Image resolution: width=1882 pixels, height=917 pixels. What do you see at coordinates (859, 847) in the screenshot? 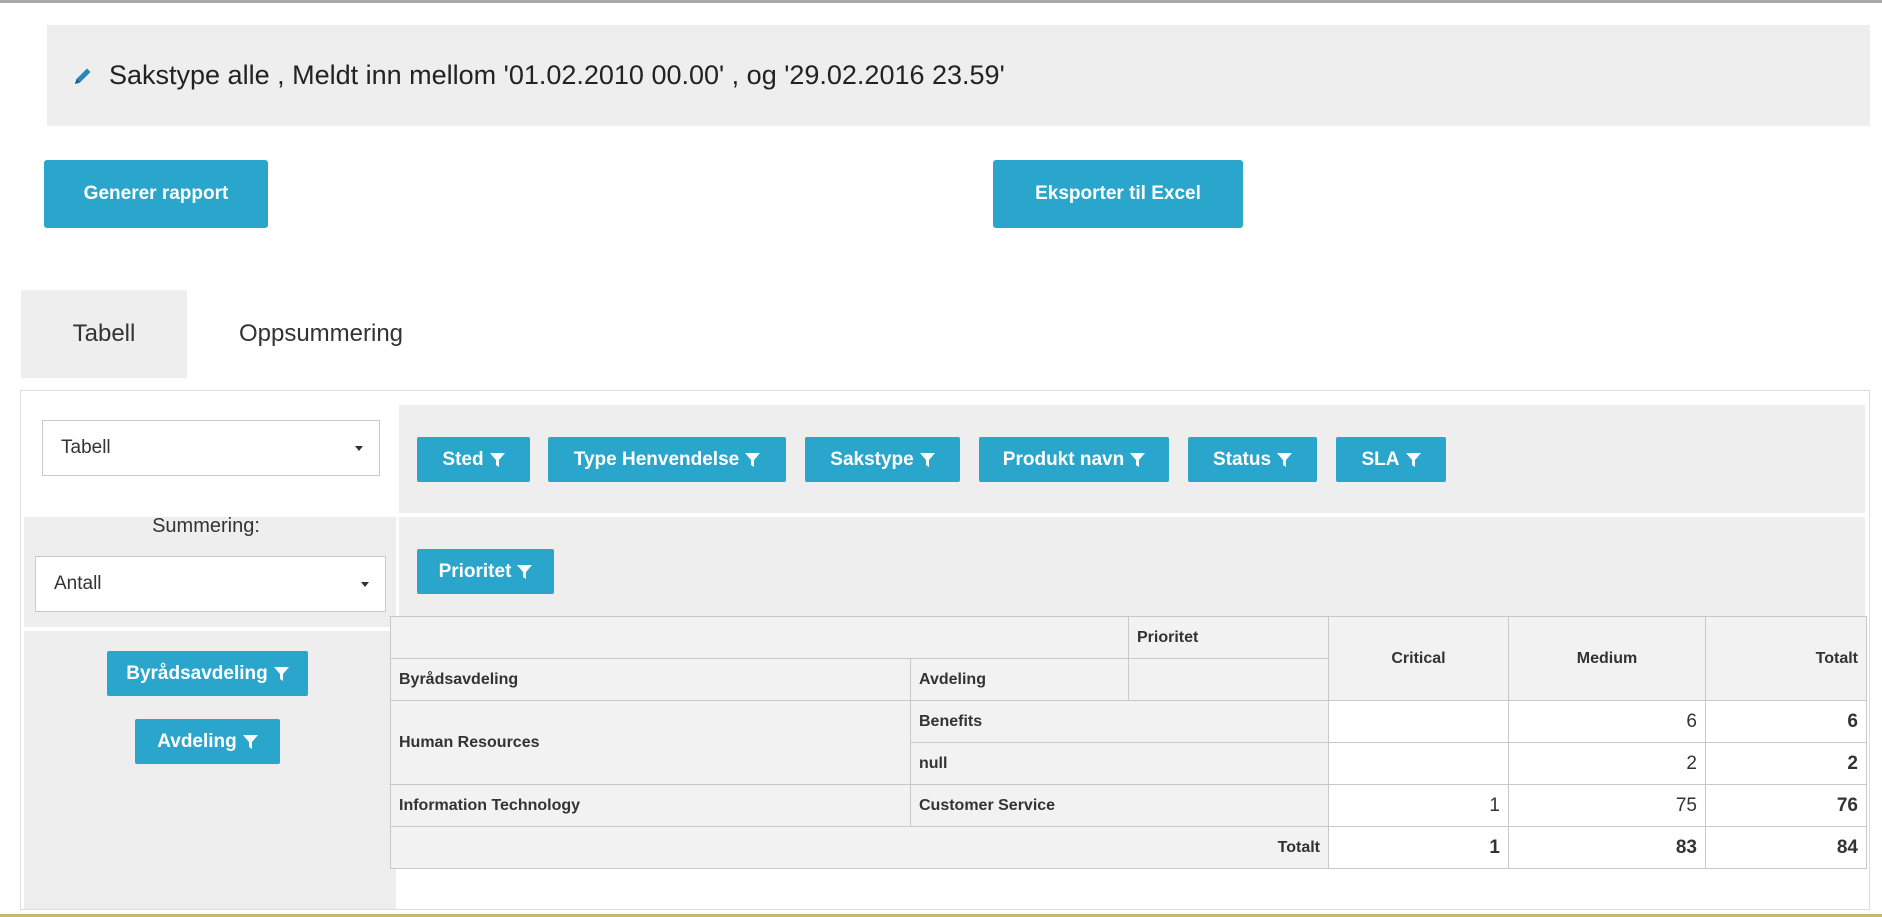
I see `totals-label: Totalt` at bounding box center [859, 847].